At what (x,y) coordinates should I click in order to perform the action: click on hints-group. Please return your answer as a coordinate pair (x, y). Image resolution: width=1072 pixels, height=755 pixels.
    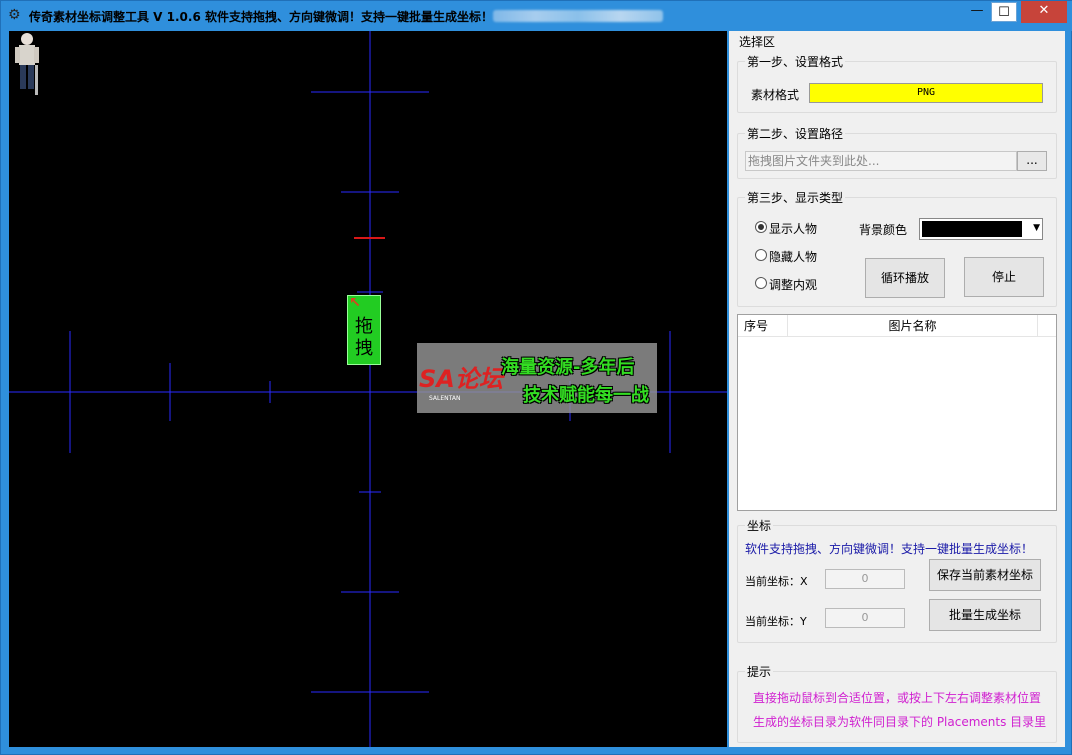
    Looking at the image, I should click on (897, 707).